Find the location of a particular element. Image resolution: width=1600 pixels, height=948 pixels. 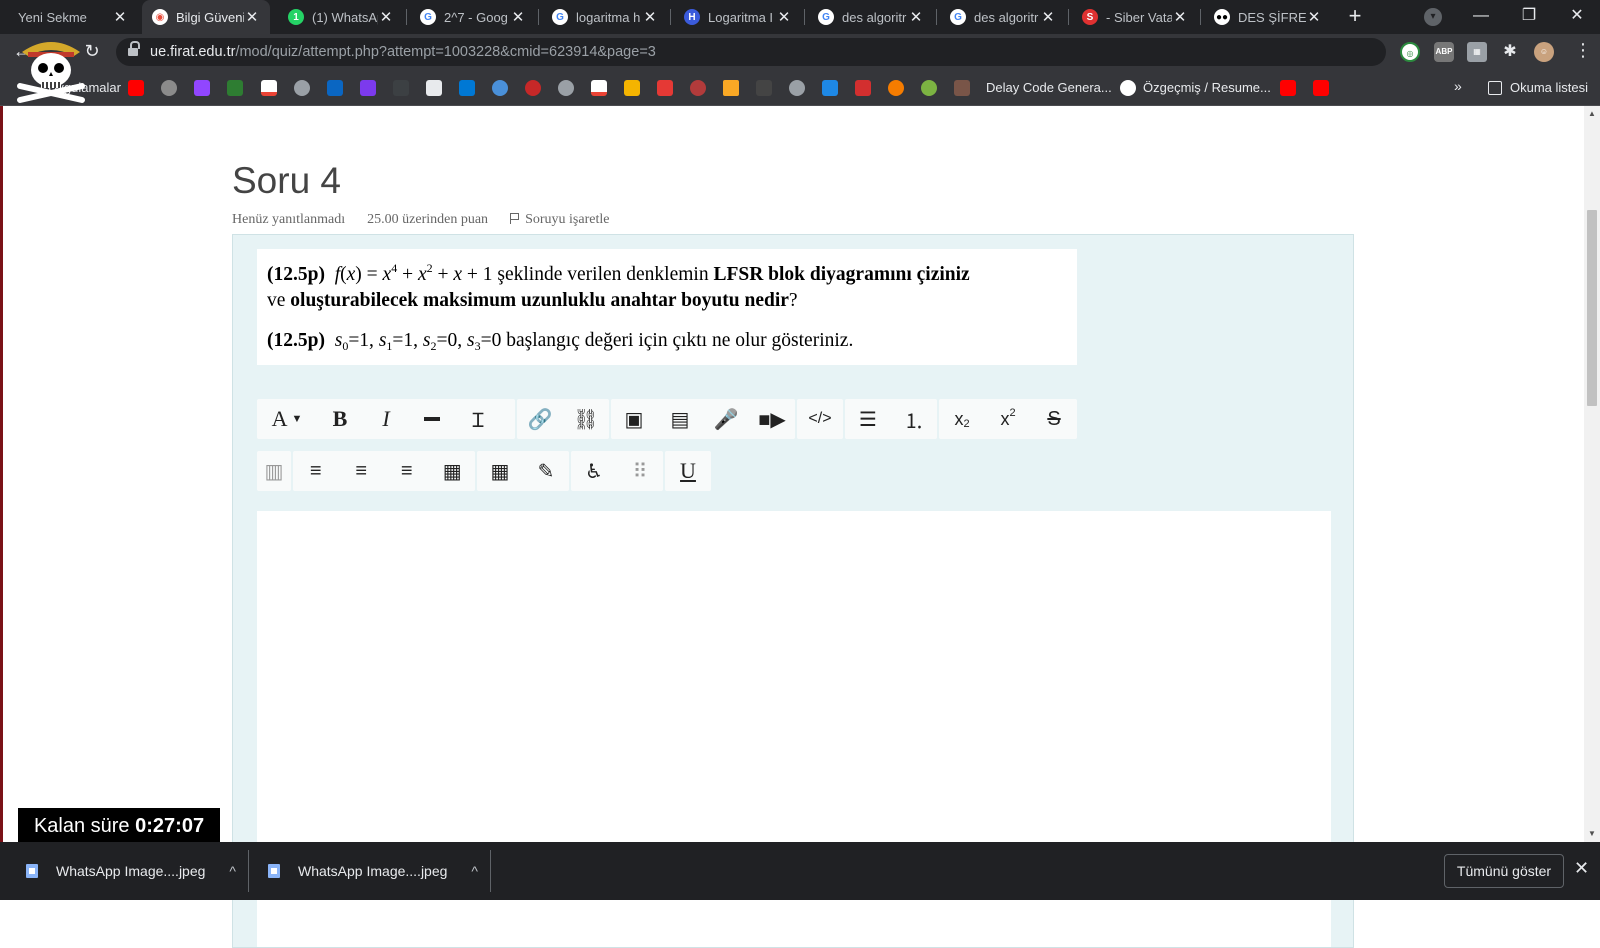

bookmark-orange-icon is located at coordinates (731, 88).